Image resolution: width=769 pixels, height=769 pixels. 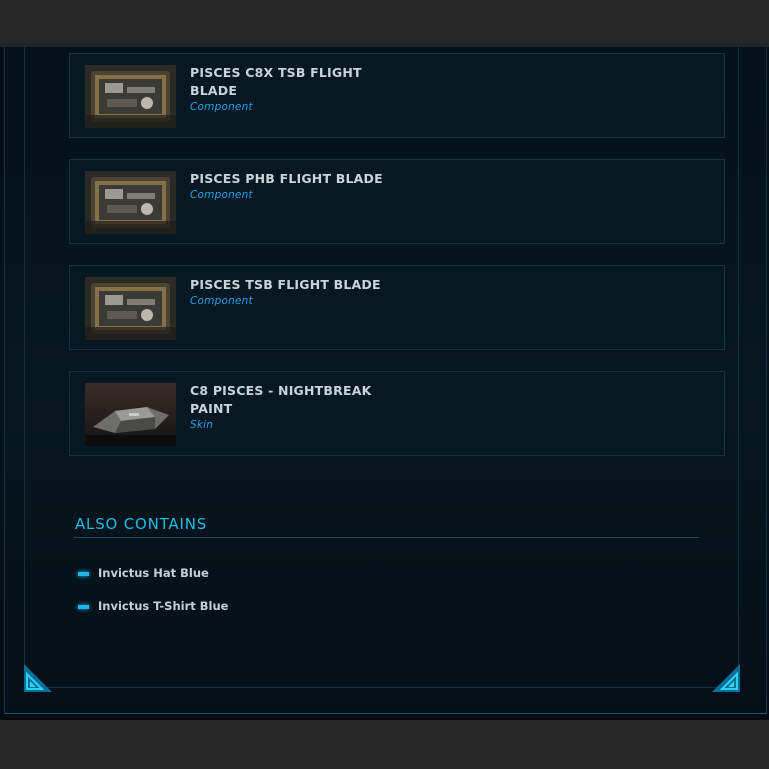 What do you see at coordinates (397, 201) in the screenshot?
I see `list-item: PISCES PHB FLIGHT BLADE Component` at bounding box center [397, 201].